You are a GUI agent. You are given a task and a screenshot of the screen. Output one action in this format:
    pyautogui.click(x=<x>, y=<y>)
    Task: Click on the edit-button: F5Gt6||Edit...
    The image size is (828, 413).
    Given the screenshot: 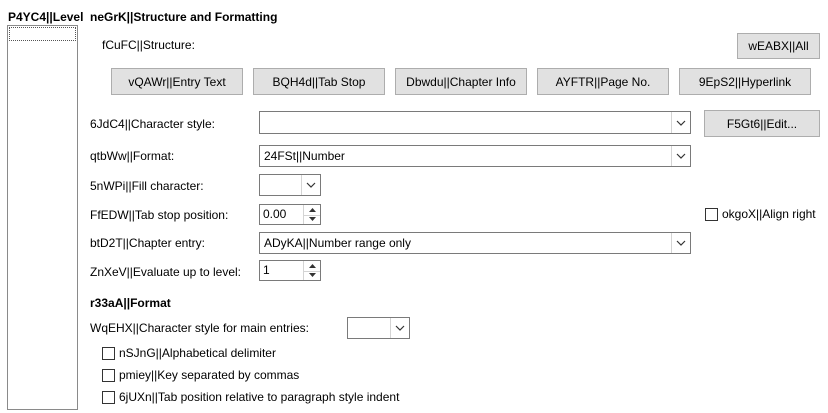 What is the action you would take?
    pyautogui.click(x=762, y=123)
    